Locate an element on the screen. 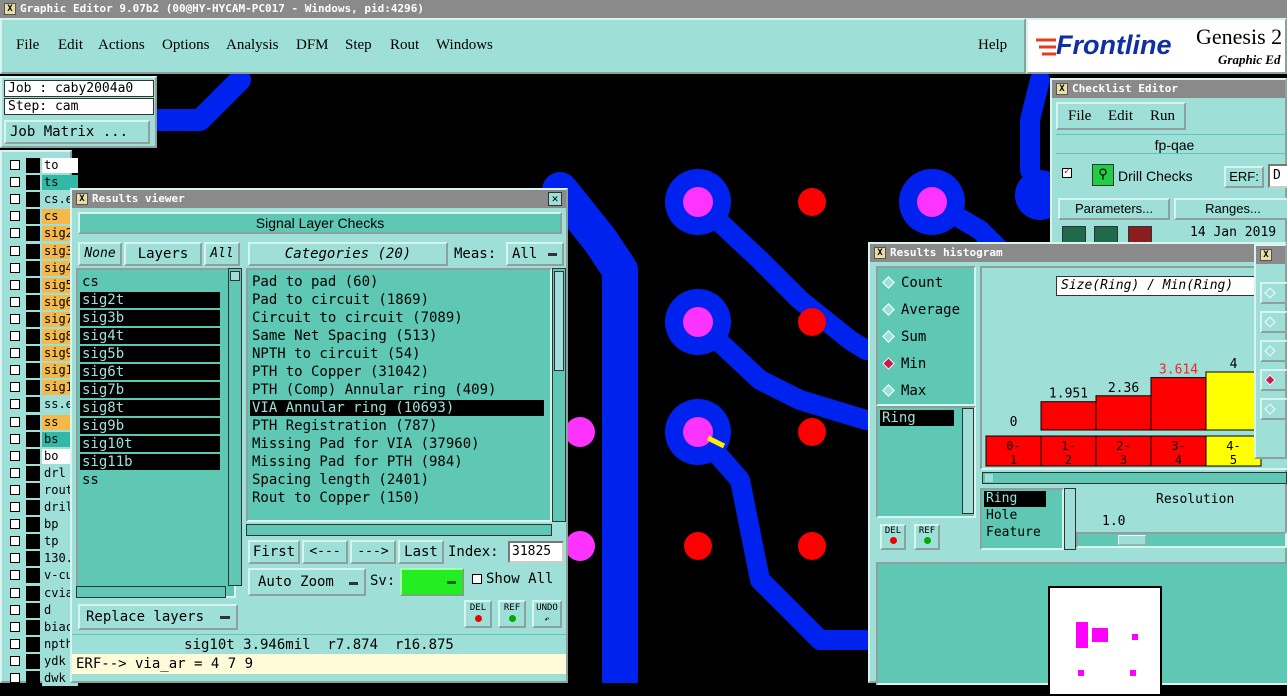 This screenshot has width=1287, height=696. categories-button: Categories (20) is located at coordinates (348, 254).